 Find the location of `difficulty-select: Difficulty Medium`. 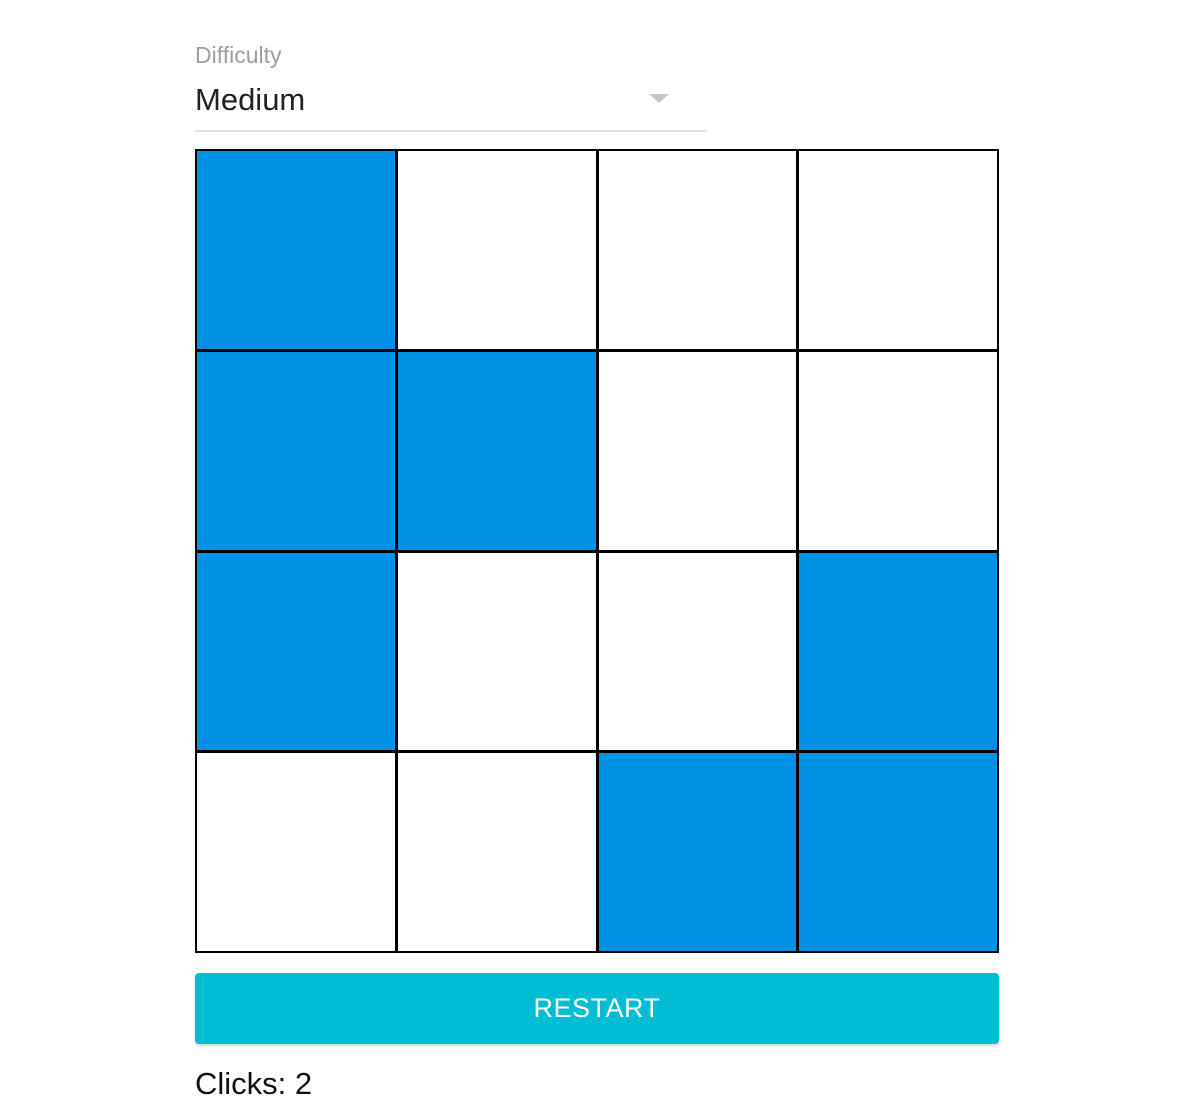

difficulty-select: Difficulty Medium is located at coordinates (451, 85).